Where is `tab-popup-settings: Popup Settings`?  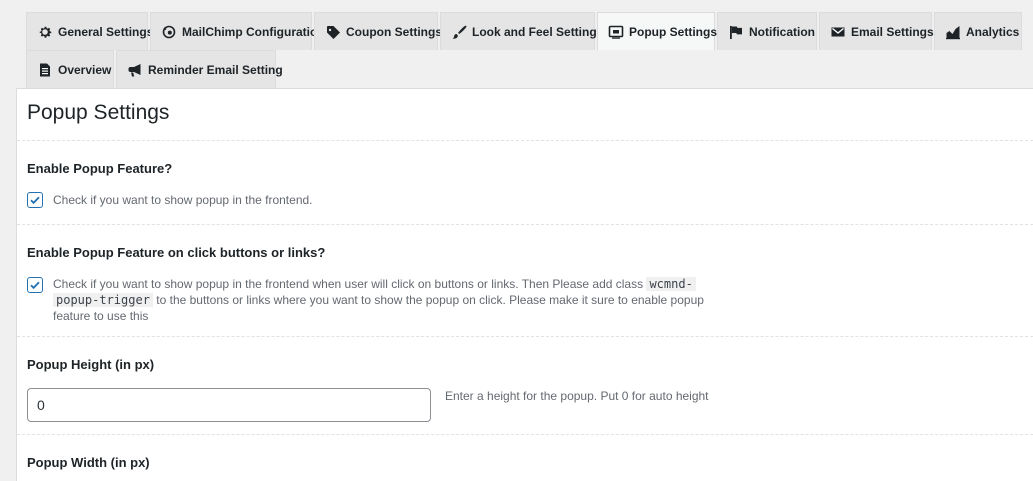 tab-popup-settings: Popup Settings is located at coordinates (657, 31).